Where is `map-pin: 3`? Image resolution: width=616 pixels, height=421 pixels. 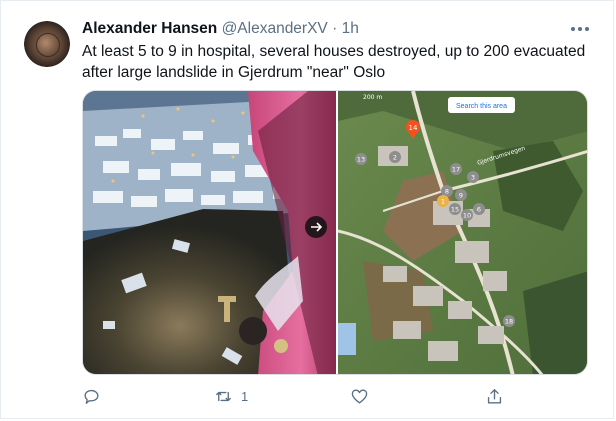 map-pin: 3 is located at coordinates (473, 177).